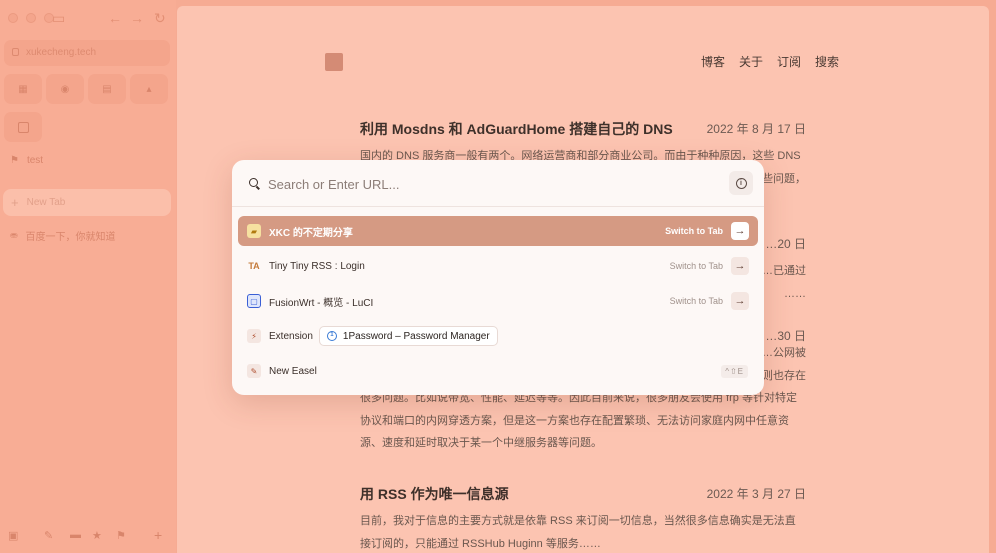 This screenshot has height=553, width=996. What do you see at coordinates (331, 336) in the screenshot?
I see `onepassword-icon: 1` at bounding box center [331, 336].